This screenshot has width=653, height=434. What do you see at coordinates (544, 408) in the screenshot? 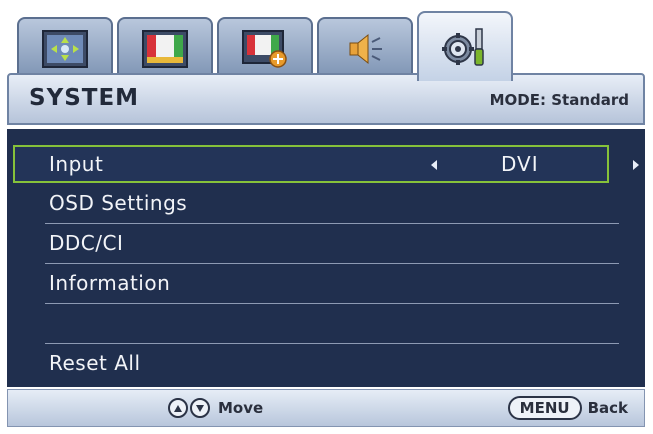
I see `menu-key-icon: MENU` at bounding box center [544, 408].